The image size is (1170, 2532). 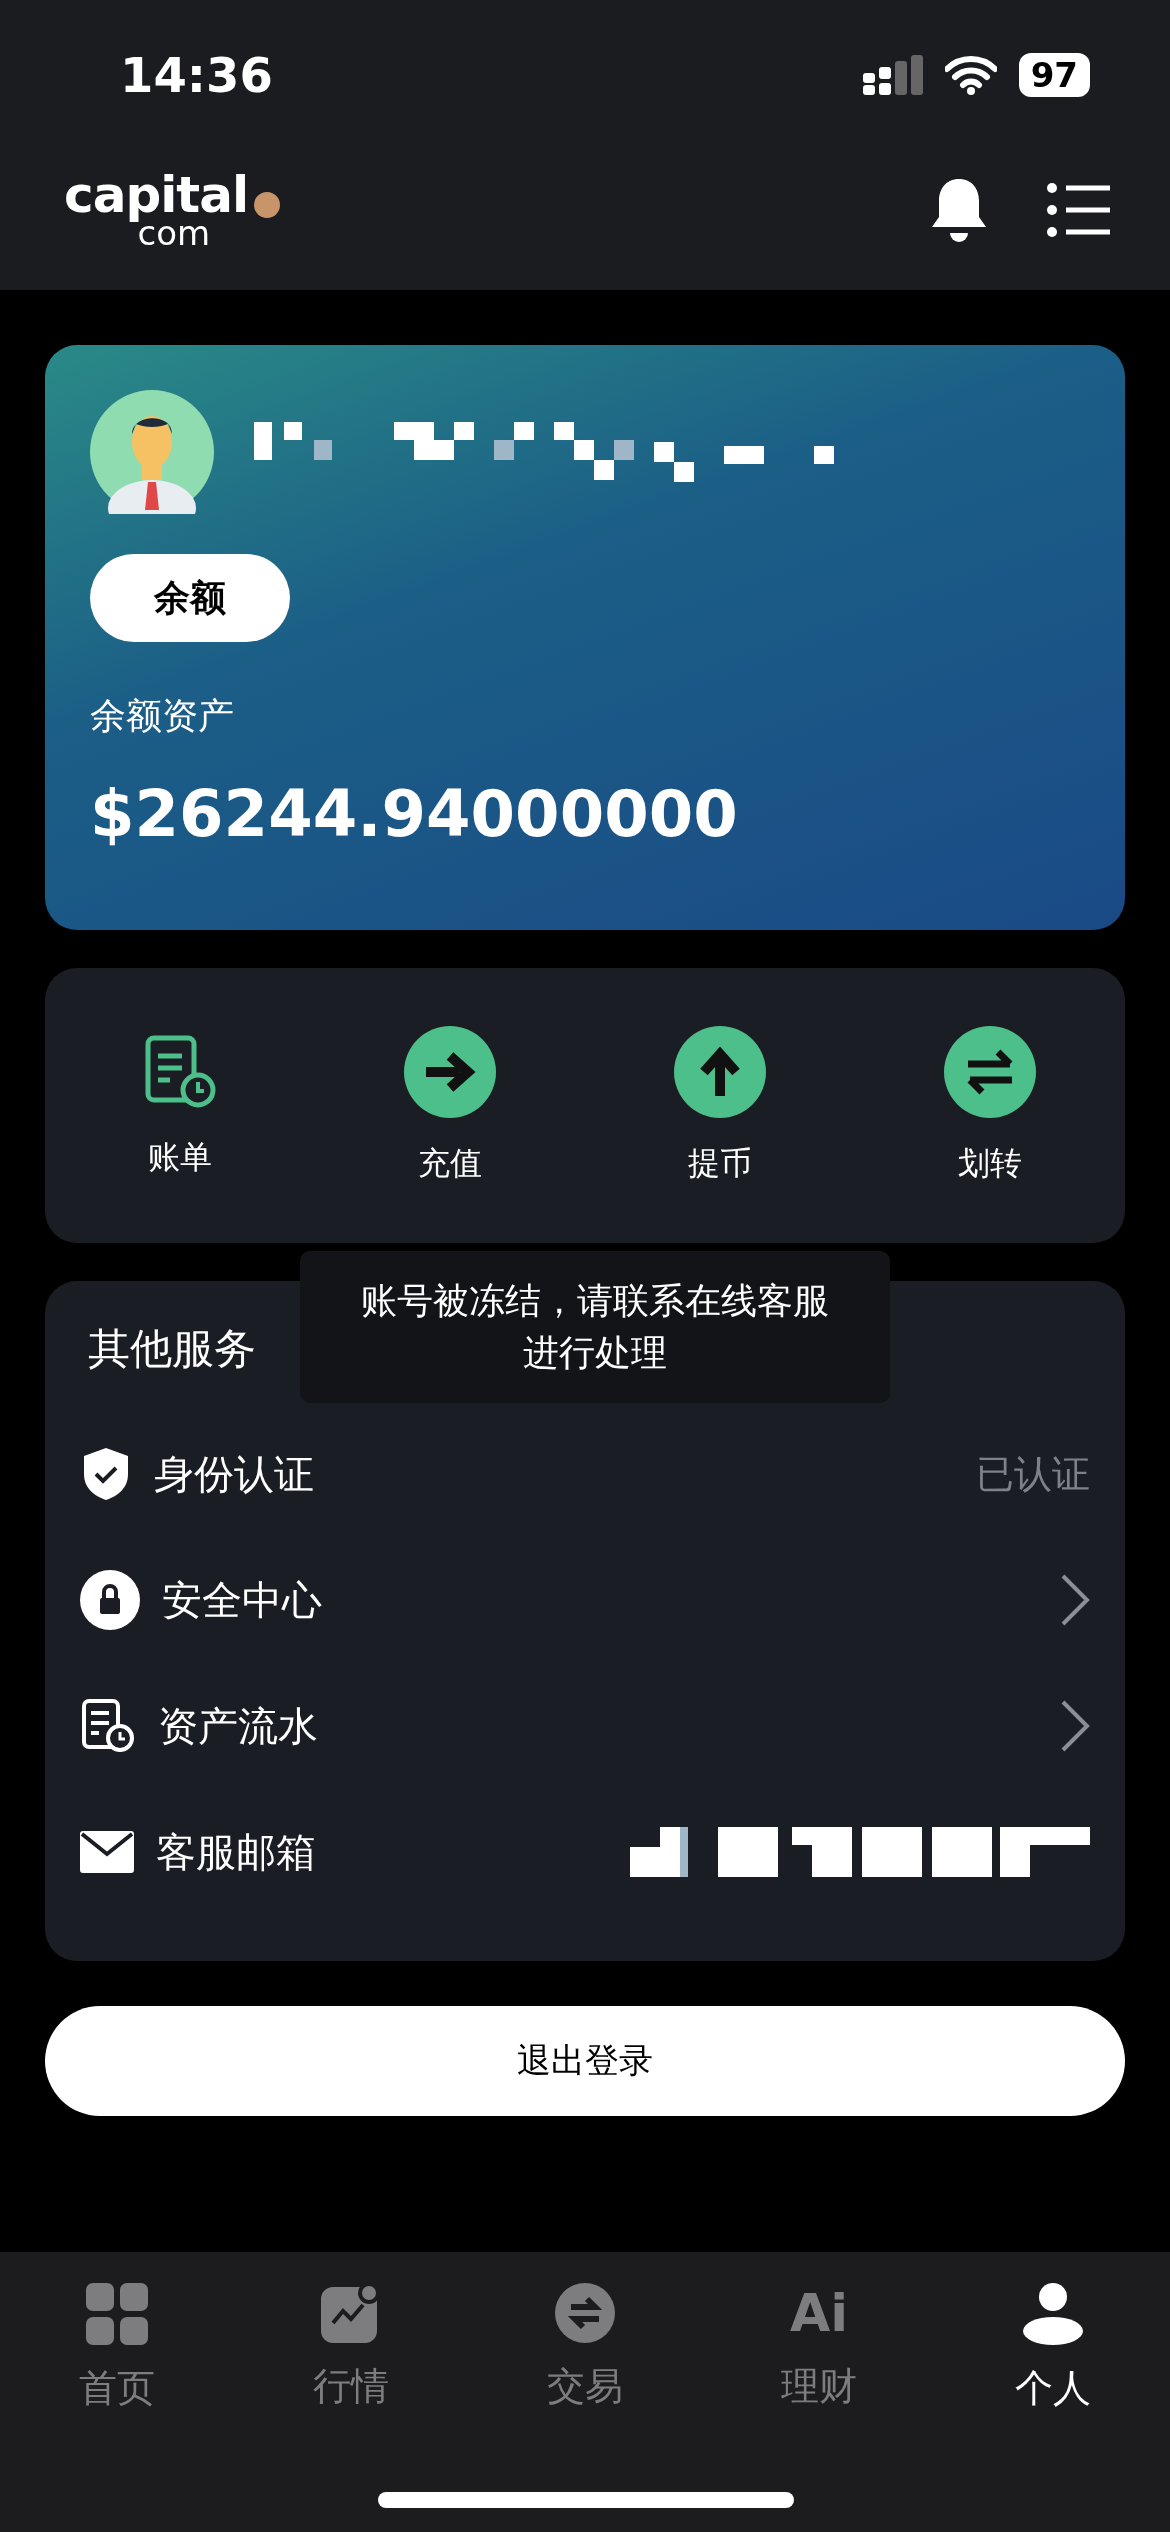 I want to click on status-text: 已认证, so click(x=1033, y=1474).